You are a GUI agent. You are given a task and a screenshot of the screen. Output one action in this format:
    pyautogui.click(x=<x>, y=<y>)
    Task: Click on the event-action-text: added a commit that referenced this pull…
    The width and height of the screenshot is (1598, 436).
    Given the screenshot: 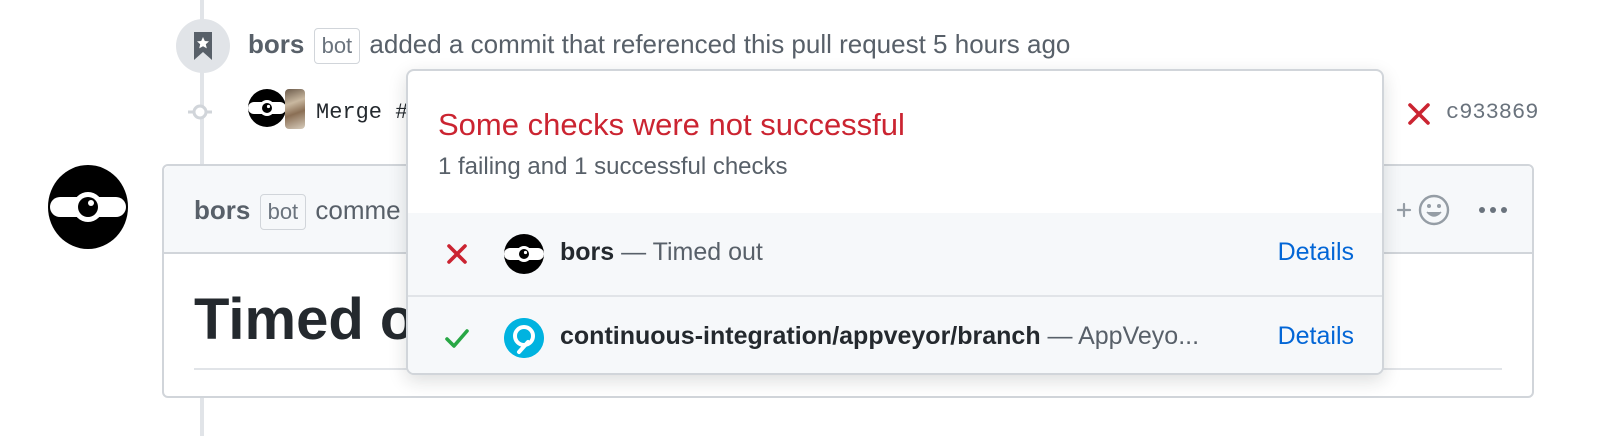 What is the action you would take?
    pyautogui.click(x=720, y=43)
    